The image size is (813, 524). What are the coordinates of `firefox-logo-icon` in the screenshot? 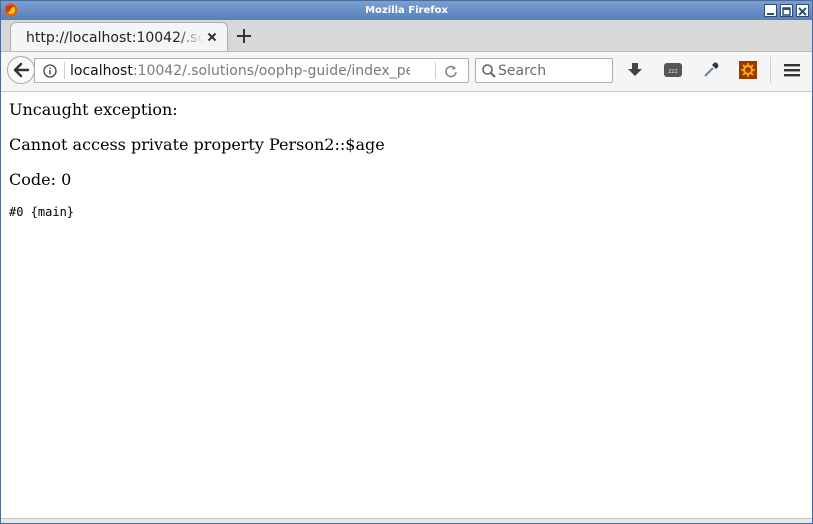 It's located at (11, 10).